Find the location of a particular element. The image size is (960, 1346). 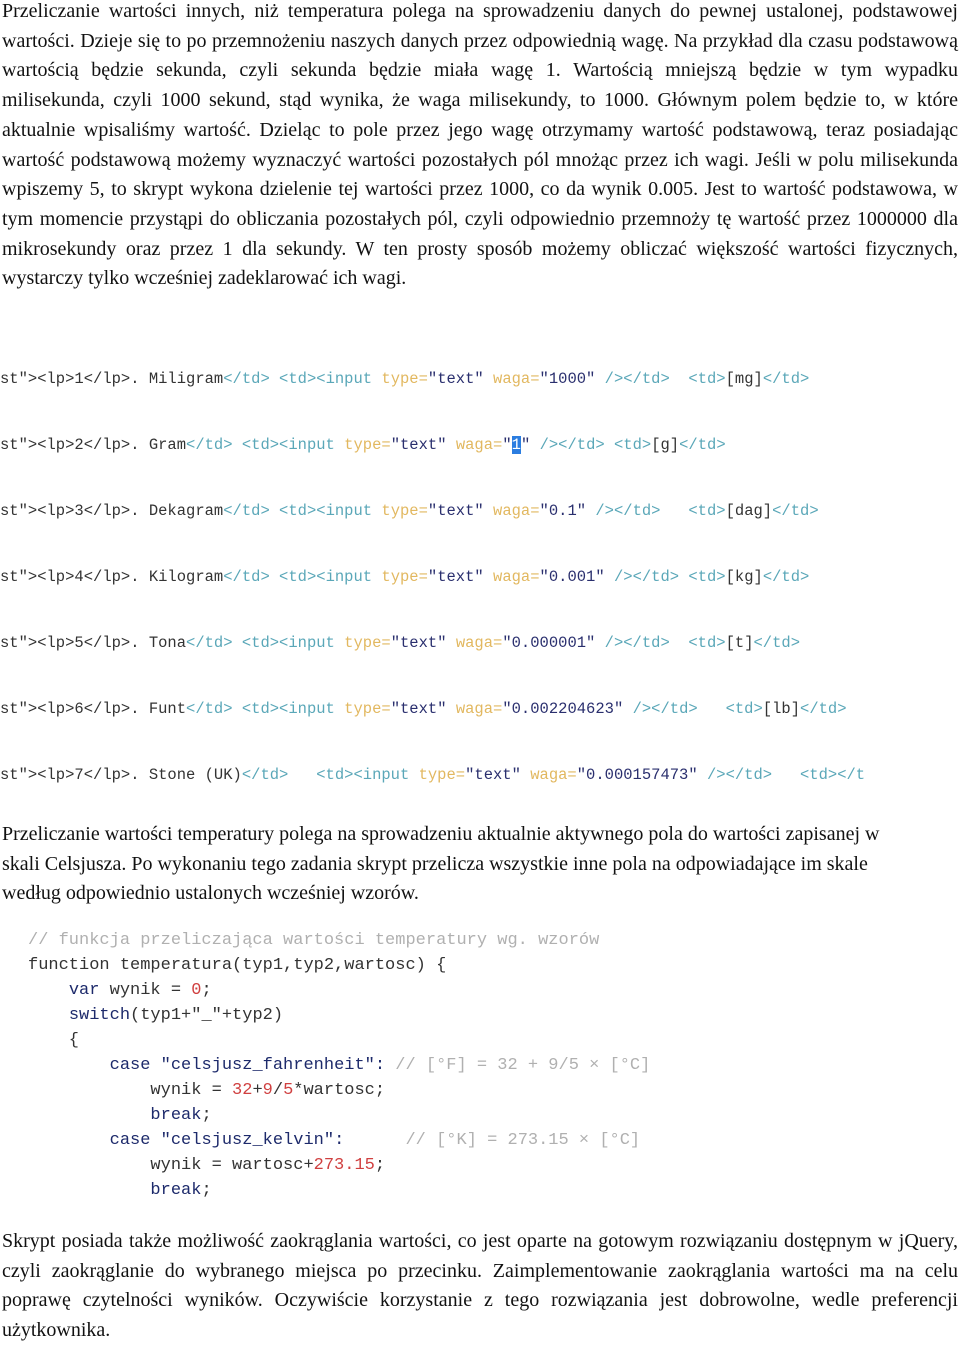

code-line: break; is located at coordinates (120, 1115).